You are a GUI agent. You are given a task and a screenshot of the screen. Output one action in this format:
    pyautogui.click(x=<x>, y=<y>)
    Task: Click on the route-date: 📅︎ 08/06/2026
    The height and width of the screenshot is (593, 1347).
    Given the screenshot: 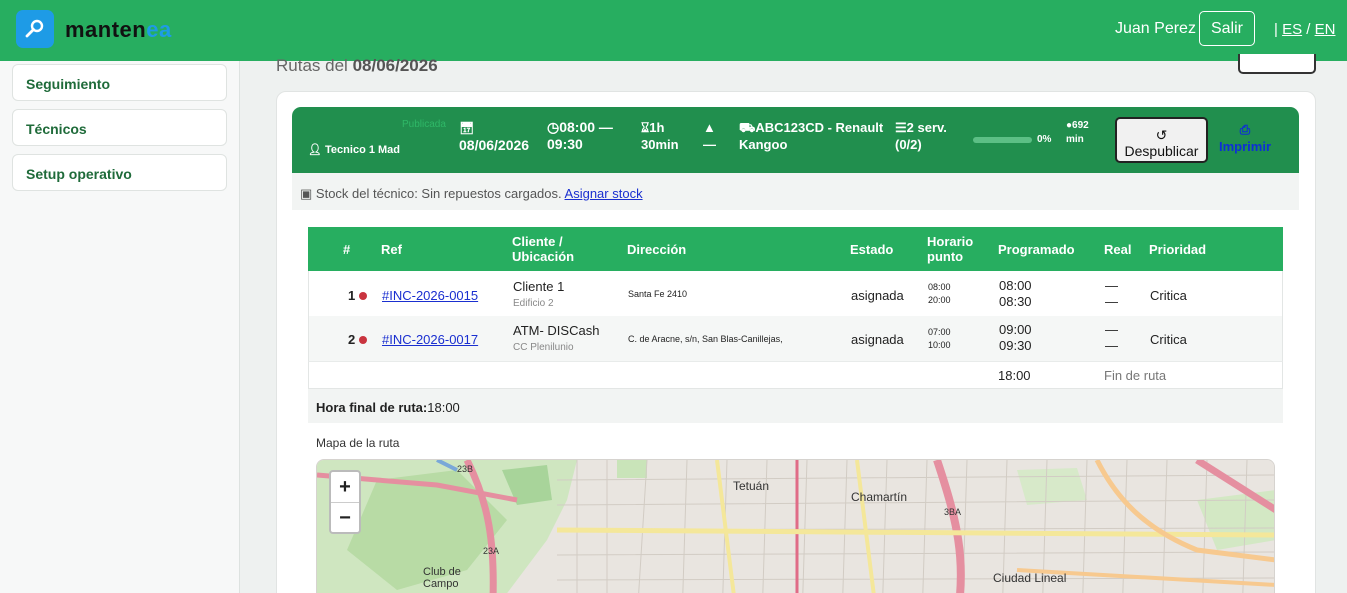 What is the action you would take?
    pyautogui.click(x=494, y=137)
    